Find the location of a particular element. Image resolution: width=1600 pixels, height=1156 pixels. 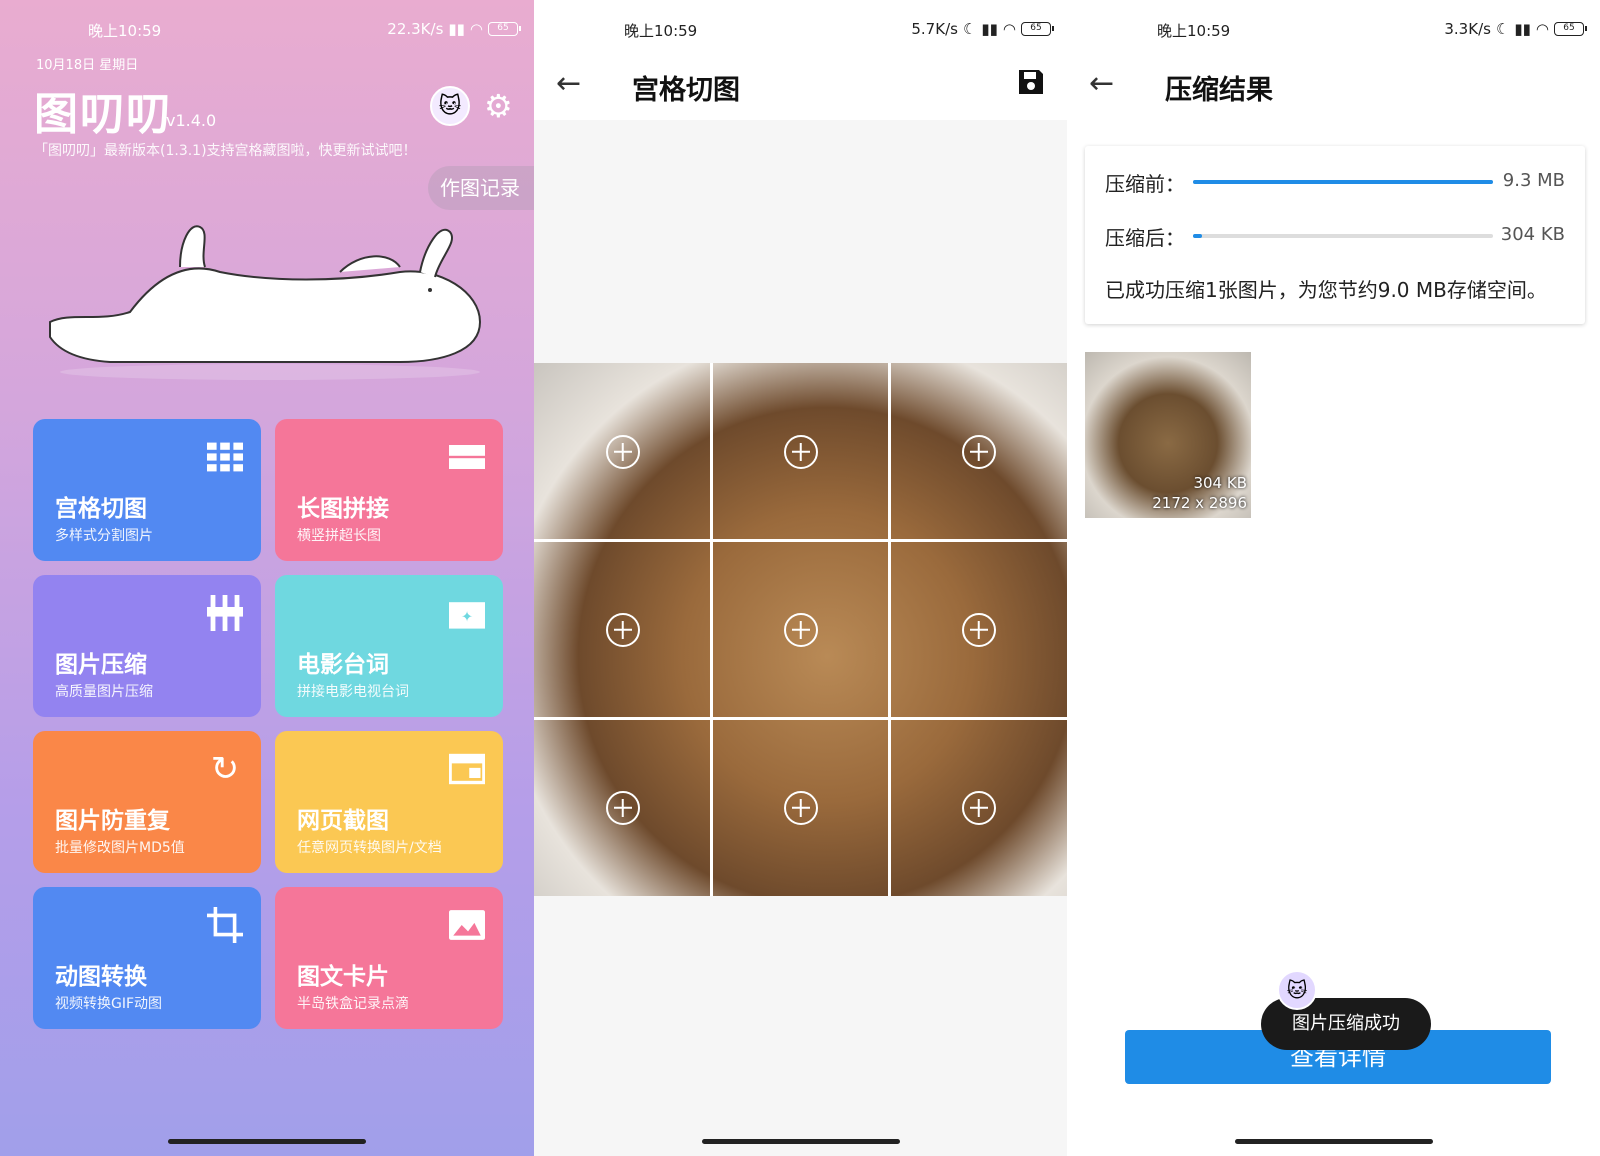

after-bar-fill is located at coordinates (1197, 236).